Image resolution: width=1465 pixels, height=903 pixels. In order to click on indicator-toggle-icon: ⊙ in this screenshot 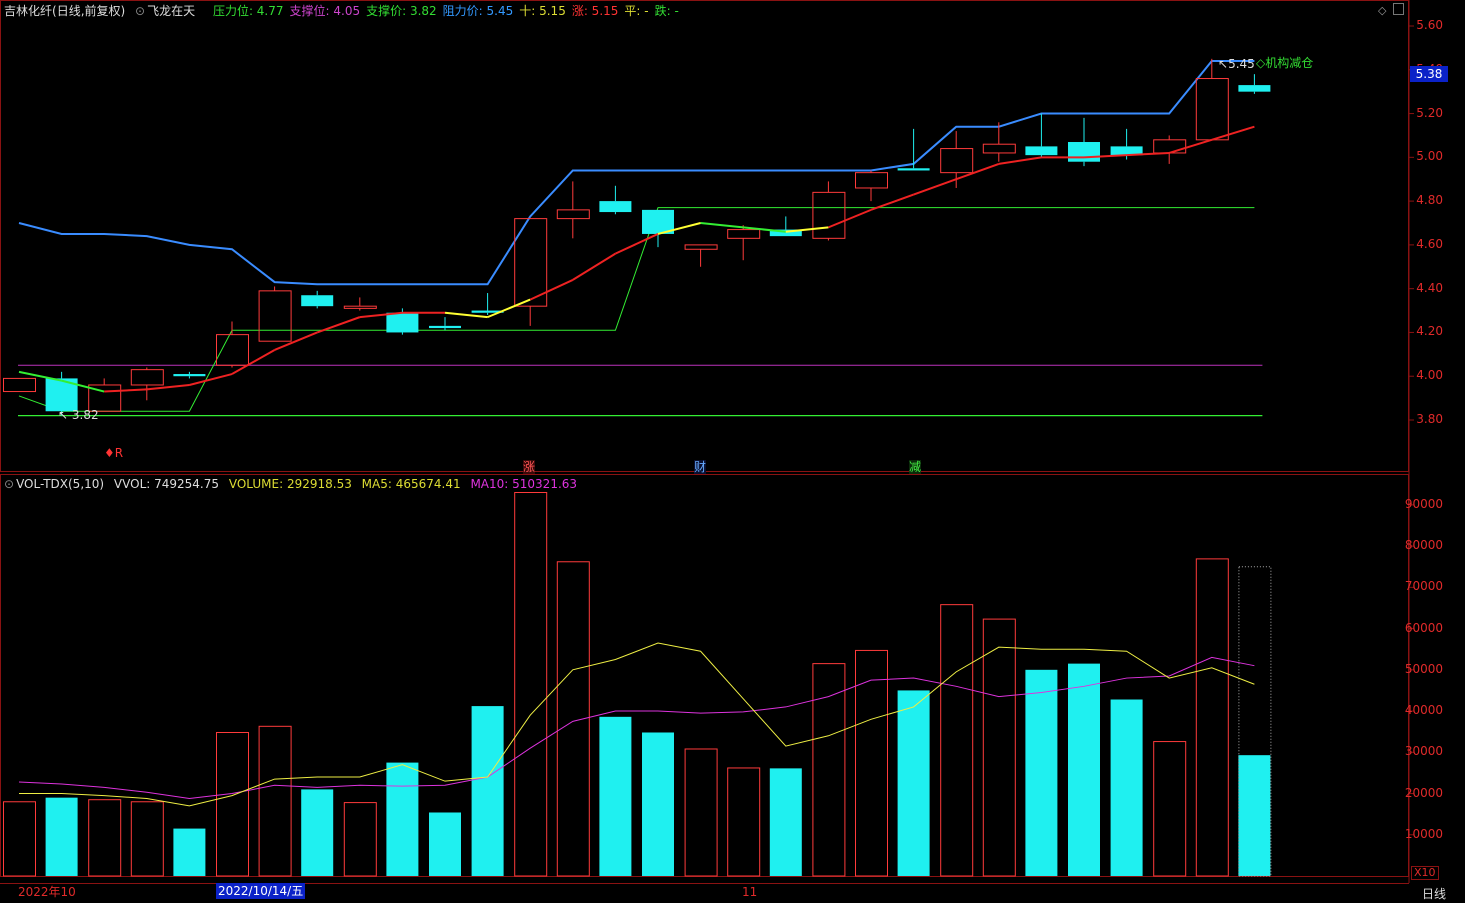, I will do `click(140, 11)`.